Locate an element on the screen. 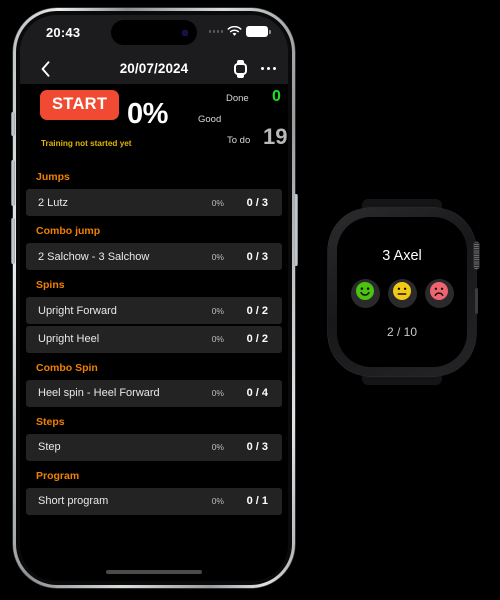  element-row-name: Step is located at coordinates (49, 447).